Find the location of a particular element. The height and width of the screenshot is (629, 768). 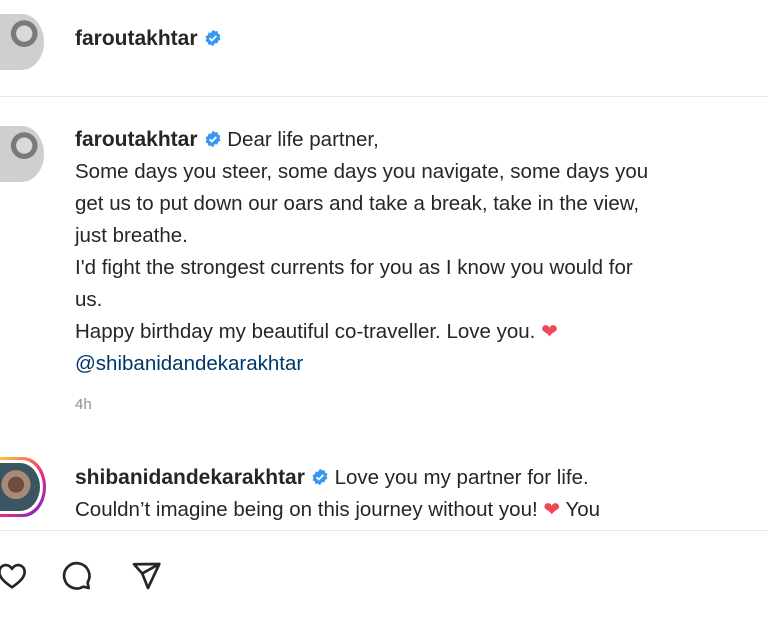

comment-timestamp: 4h is located at coordinates (83, 404).